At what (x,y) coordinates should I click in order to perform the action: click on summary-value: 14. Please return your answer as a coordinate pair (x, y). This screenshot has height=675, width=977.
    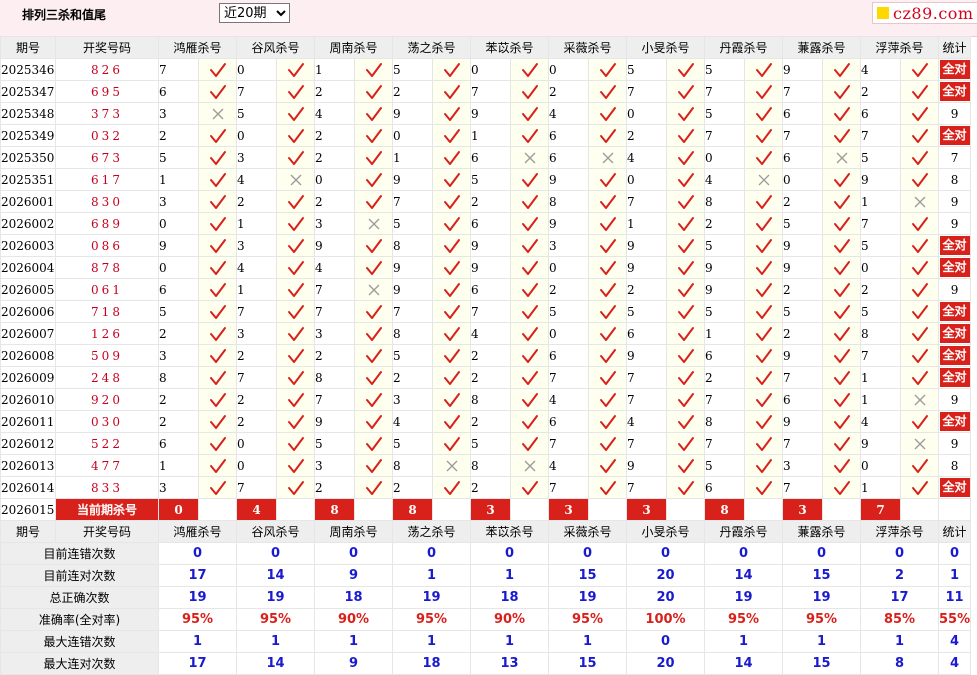
    Looking at the image, I should click on (743, 663).